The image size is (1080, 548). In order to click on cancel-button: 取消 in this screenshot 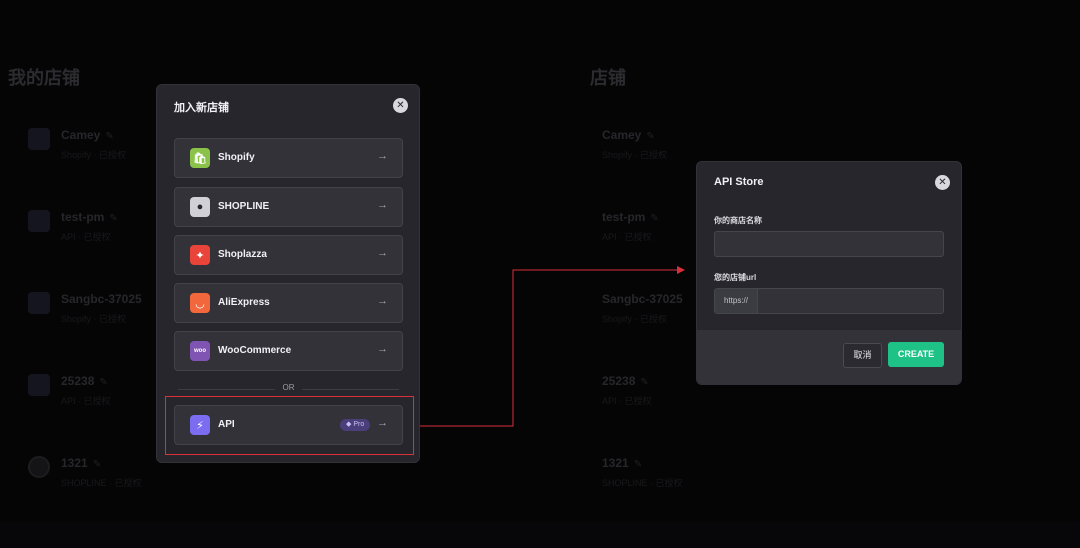, I will do `click(862, 355)`.